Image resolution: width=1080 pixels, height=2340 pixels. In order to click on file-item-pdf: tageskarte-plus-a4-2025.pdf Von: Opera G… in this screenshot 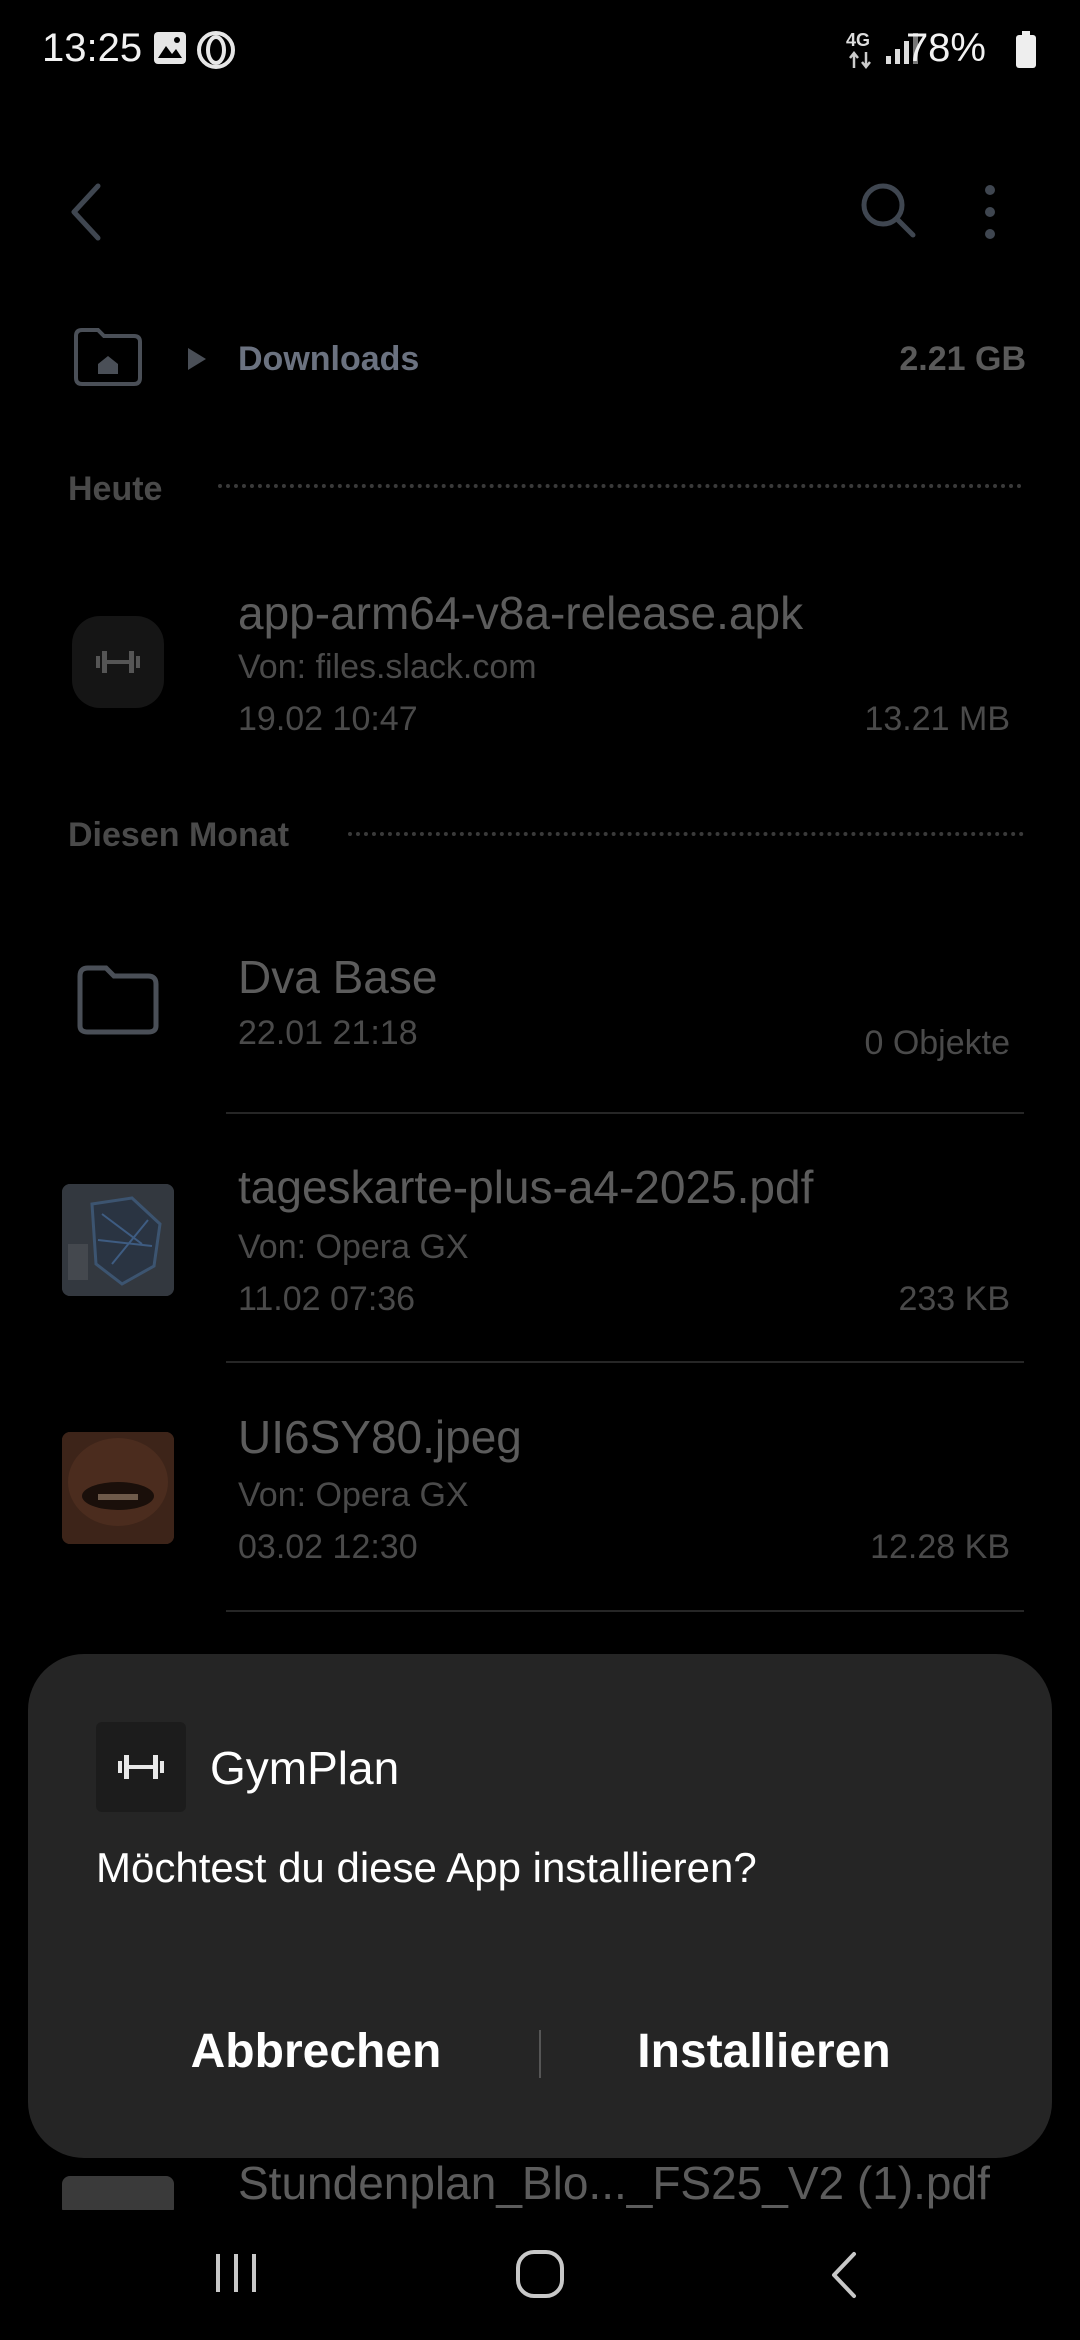, I will do `click(540, 1245)`.